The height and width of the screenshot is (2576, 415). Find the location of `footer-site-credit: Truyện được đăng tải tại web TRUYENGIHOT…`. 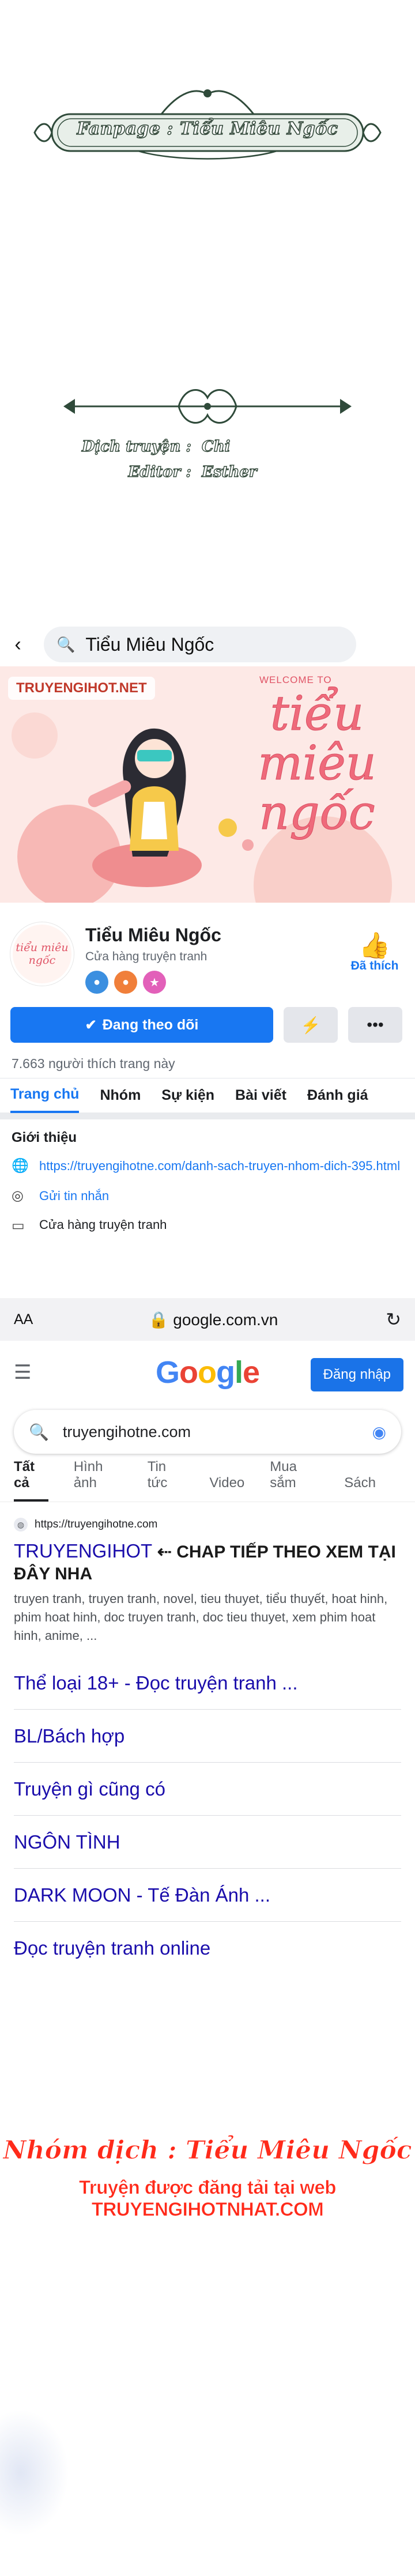

footer-site-credit: Truyện được đăng tải tại web TRUYENGIHOT… is located at coordinates (208, 2198).